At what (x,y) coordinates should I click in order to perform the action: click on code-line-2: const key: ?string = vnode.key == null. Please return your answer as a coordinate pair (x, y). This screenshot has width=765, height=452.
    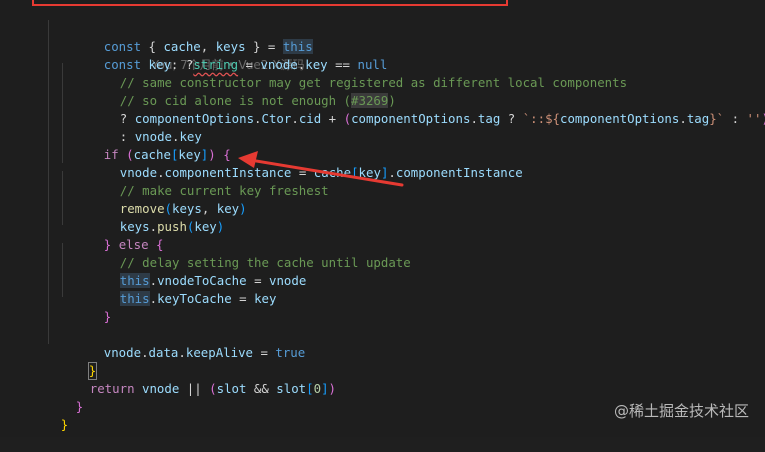
    Looking at the image, I should click on (223, 55).